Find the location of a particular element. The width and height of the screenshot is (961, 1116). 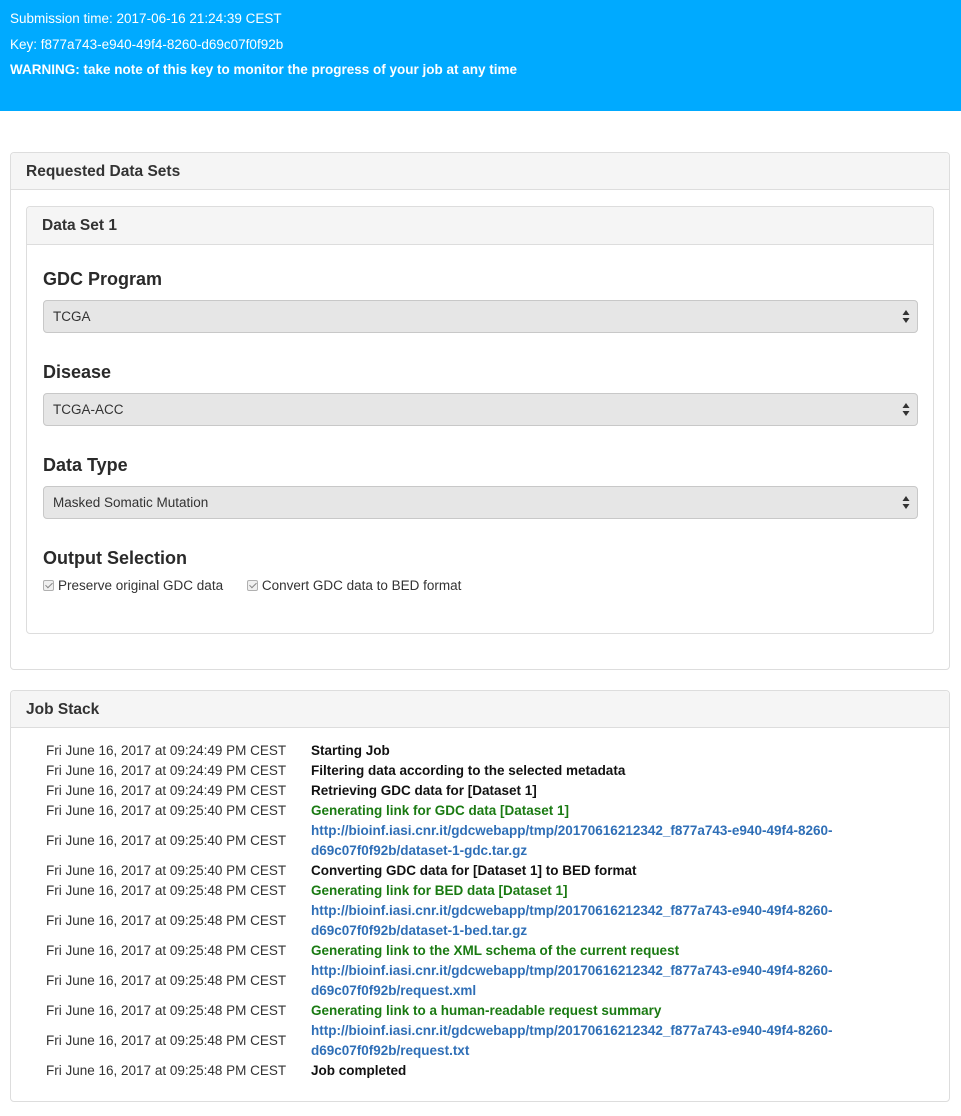

output-selection-label: Output Selection is located at coordinates (115, 558).